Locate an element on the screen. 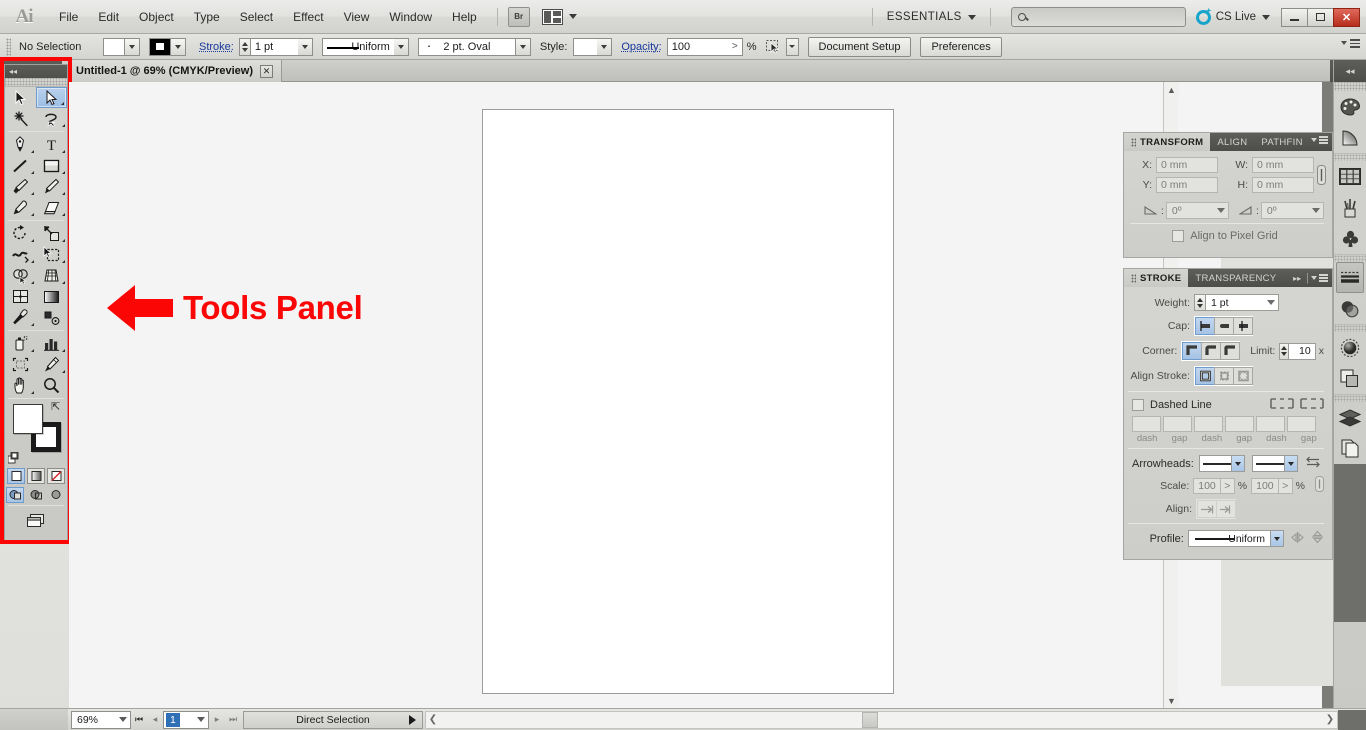 The image size is (1366, 730). zoom-tool is located at coordinates (51, 385).